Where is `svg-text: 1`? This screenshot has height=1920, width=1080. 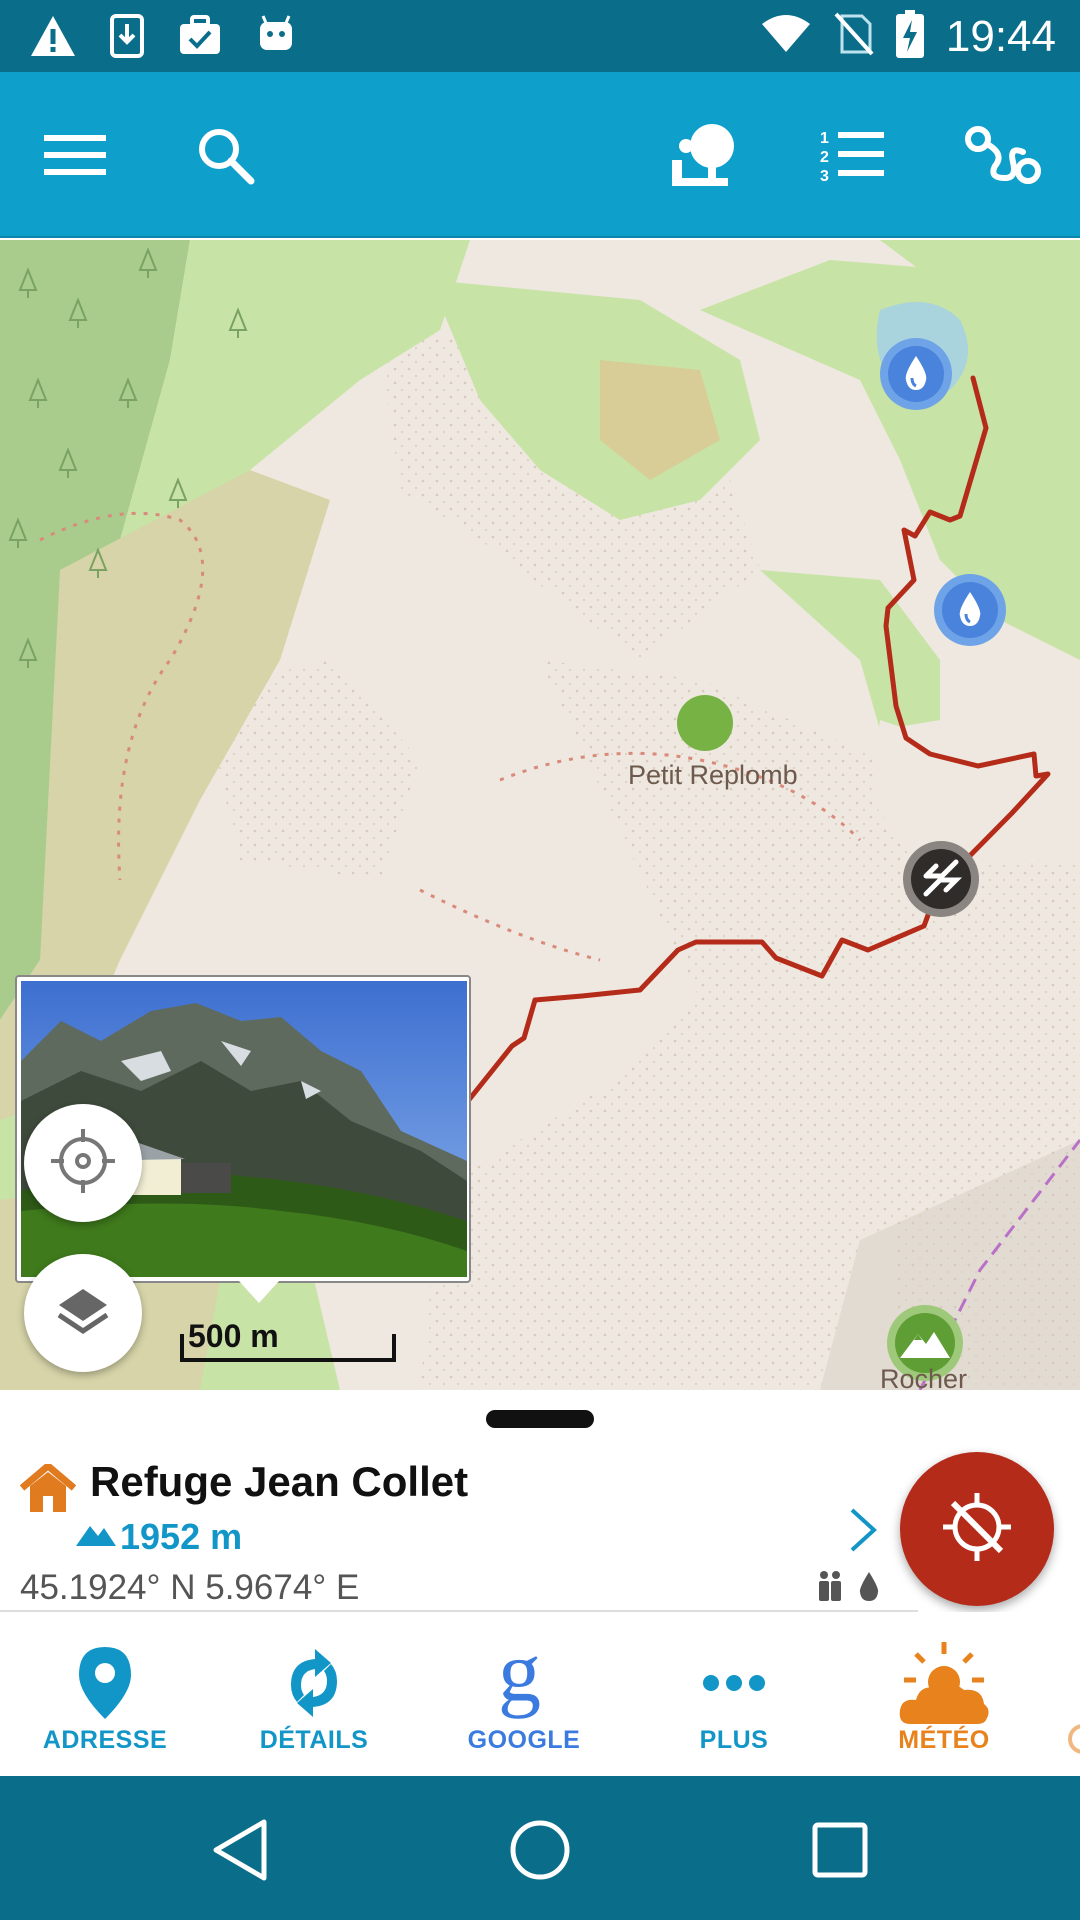
svg-text: 1 is located at coordinates (824, 138).